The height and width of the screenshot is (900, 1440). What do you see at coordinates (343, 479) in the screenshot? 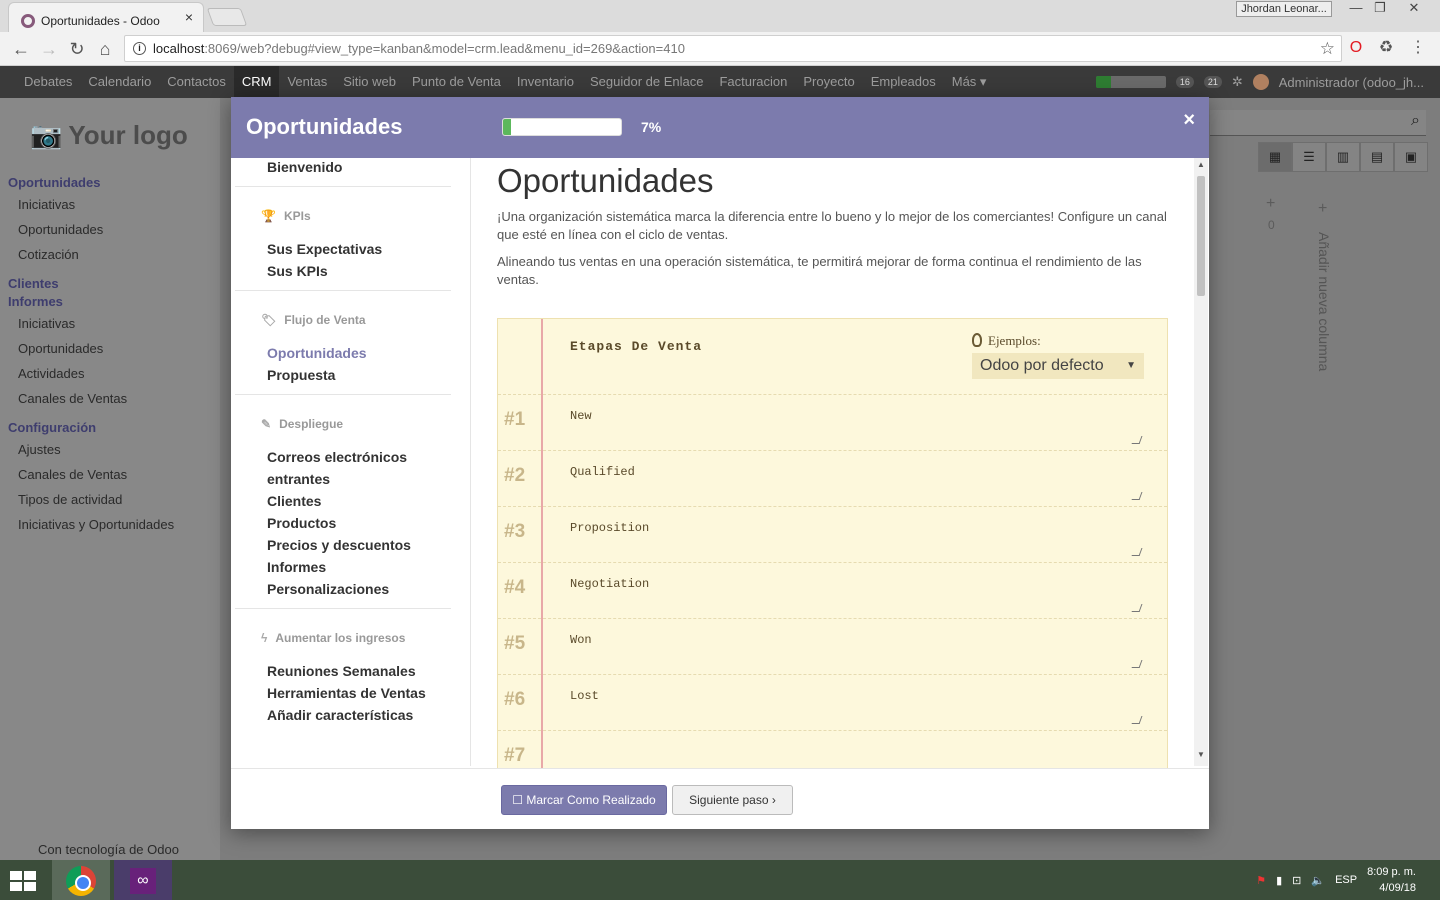
I see `nav-item-entrantes: entrantes` at bounding box center [343, 479].